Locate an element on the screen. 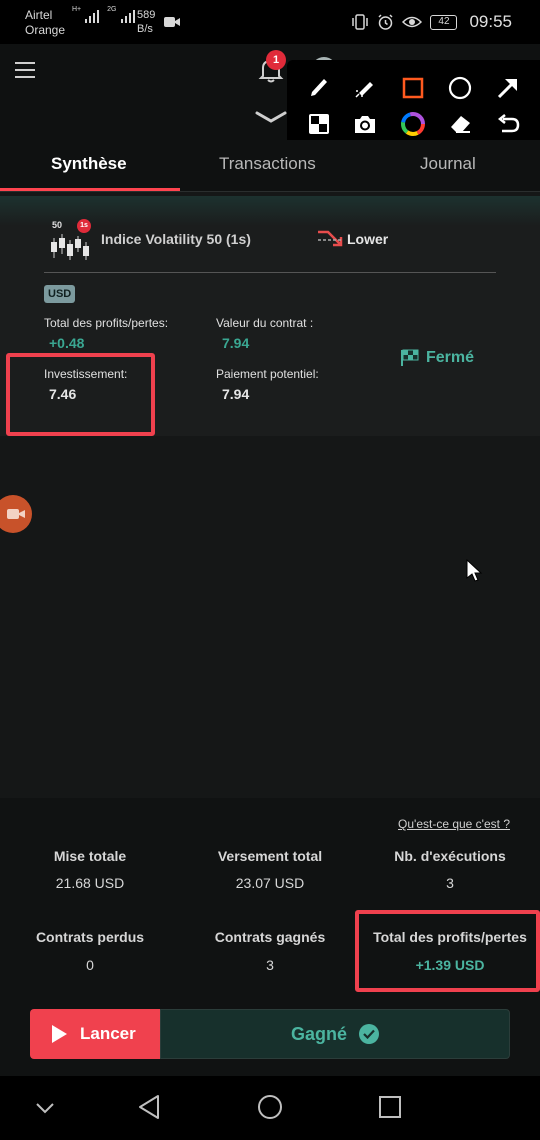 This screenshot has height=1140, width=540. card-divider is located at coordinates (270, 272).